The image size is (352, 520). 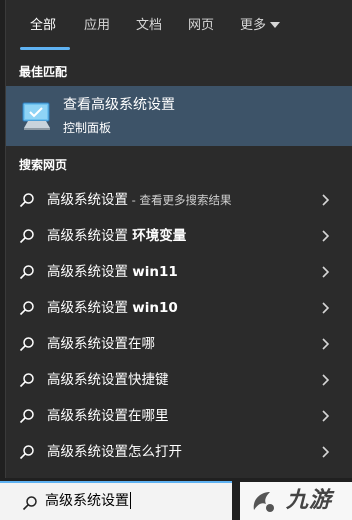 I want to click on search-tabs: 全部 应用 文档 网页 更多, so click(x=179, y=26).